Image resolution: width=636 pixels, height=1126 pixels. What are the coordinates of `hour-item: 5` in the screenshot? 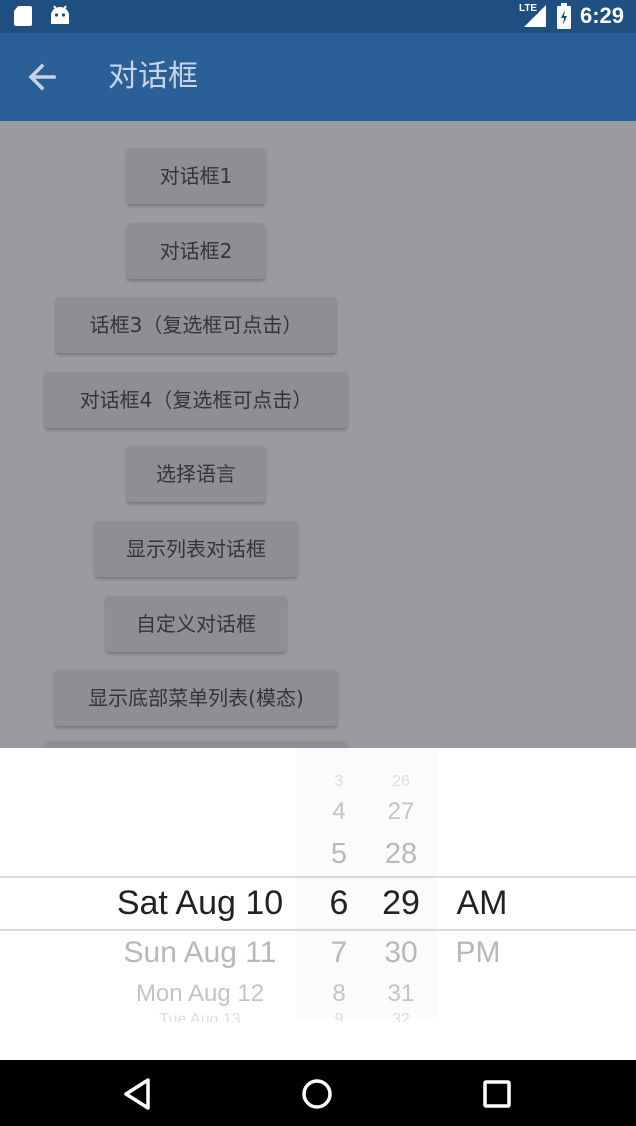 It's located at (339, 854).